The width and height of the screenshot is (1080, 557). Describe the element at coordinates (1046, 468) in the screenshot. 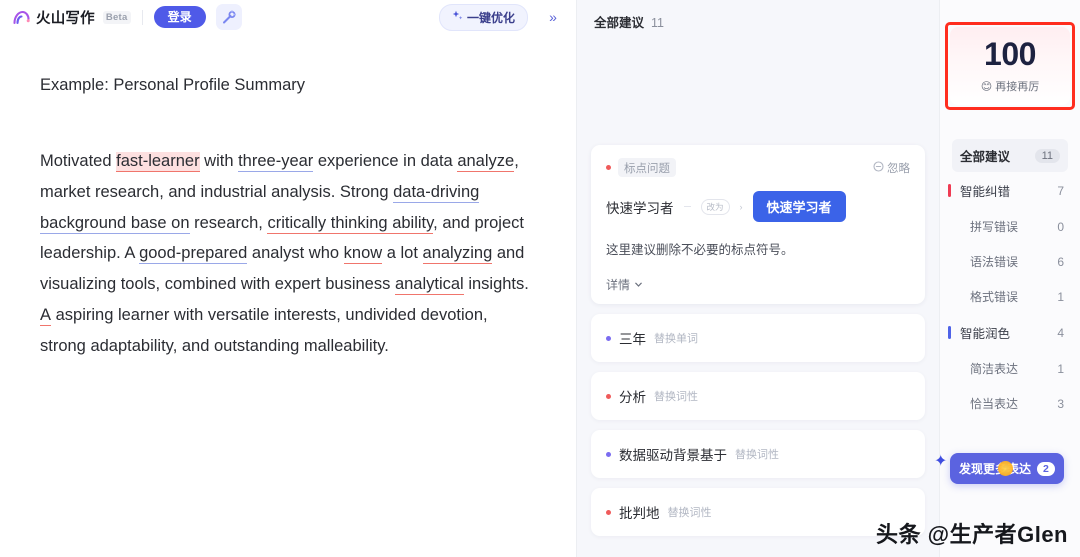

I see `discover-more-badge: 2` at that location.